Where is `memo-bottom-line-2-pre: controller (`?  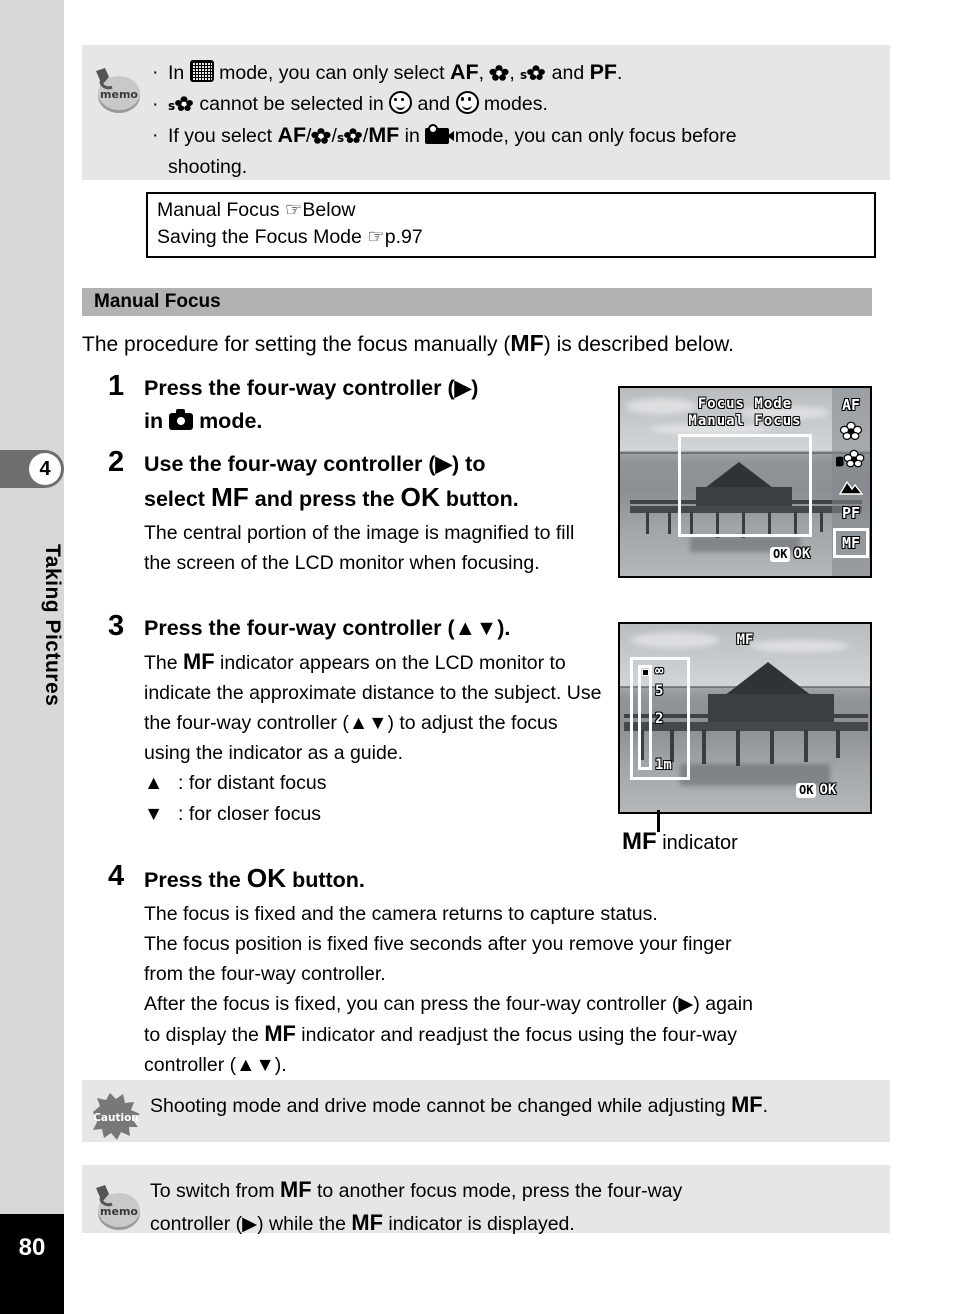
memo-bottom-line-2-pre: controller ( is located at coordinates (196, 1224).